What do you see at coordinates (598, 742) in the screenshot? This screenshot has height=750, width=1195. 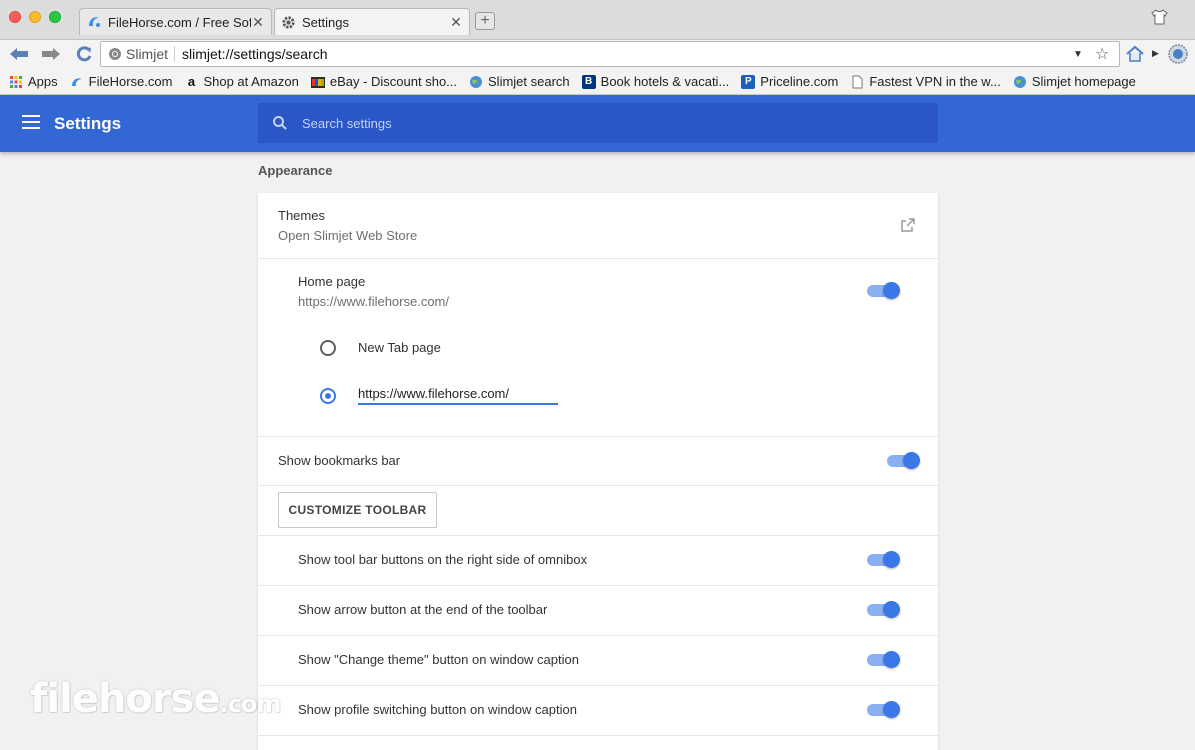 I see `row-divider` at bounding box center [598, 742].